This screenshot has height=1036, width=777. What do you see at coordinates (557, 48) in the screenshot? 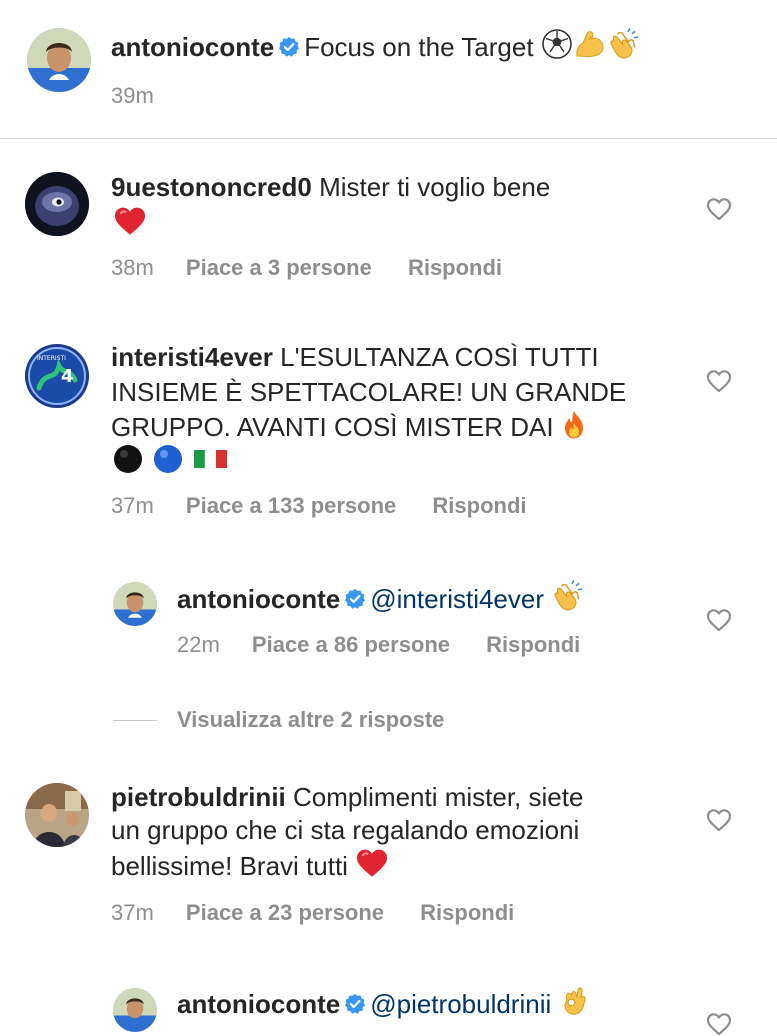
I see `soccer-ball-icon` at bounding box center [557, 48].